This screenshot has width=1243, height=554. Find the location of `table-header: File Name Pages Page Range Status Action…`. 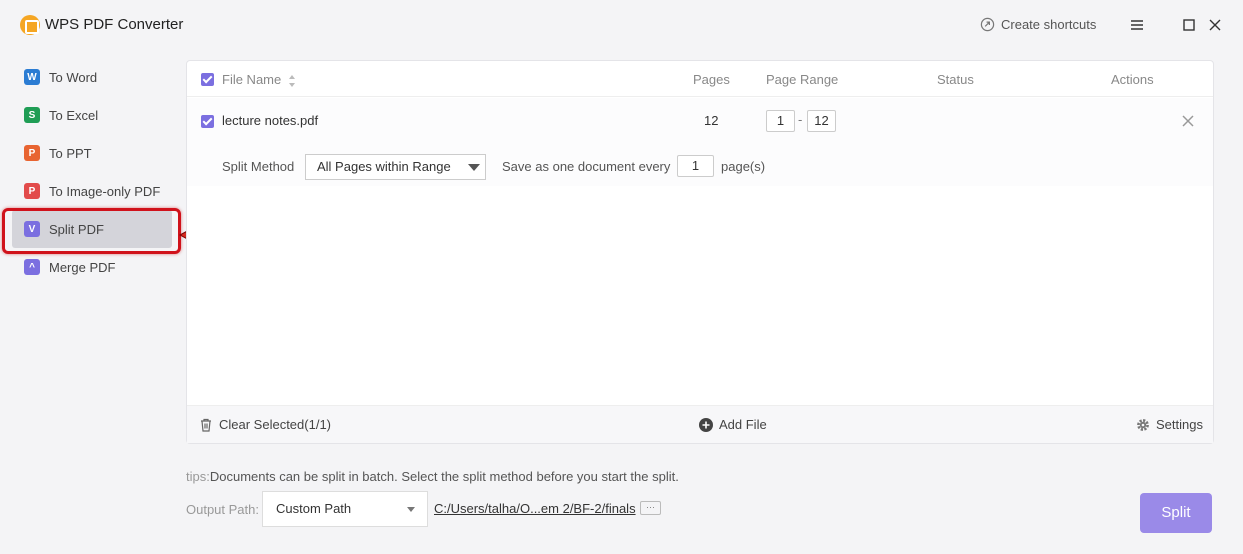

table-header: File Name Pages Page Range Status Action… is located at coordinates (700, 79).